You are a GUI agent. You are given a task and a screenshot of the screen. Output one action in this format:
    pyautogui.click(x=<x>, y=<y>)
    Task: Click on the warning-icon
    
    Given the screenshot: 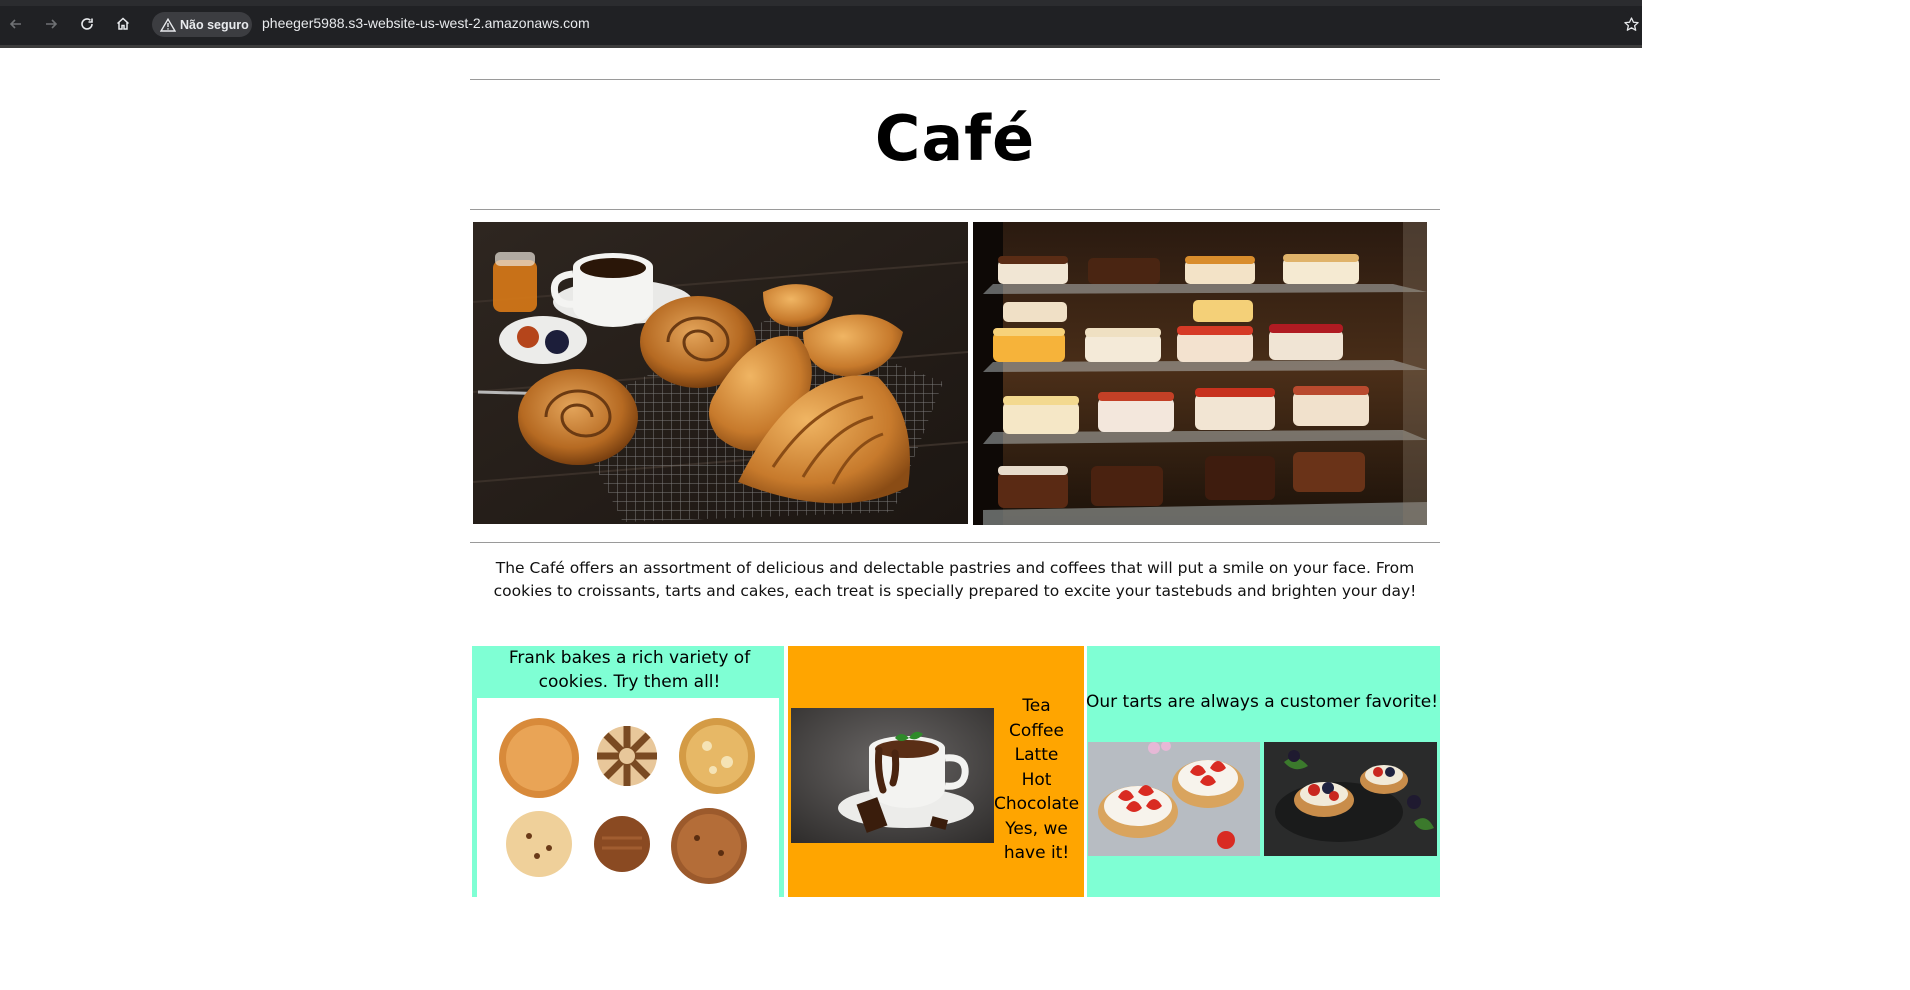 What is the action you would take?
    pyautogui.click(x=168, y=24)
    